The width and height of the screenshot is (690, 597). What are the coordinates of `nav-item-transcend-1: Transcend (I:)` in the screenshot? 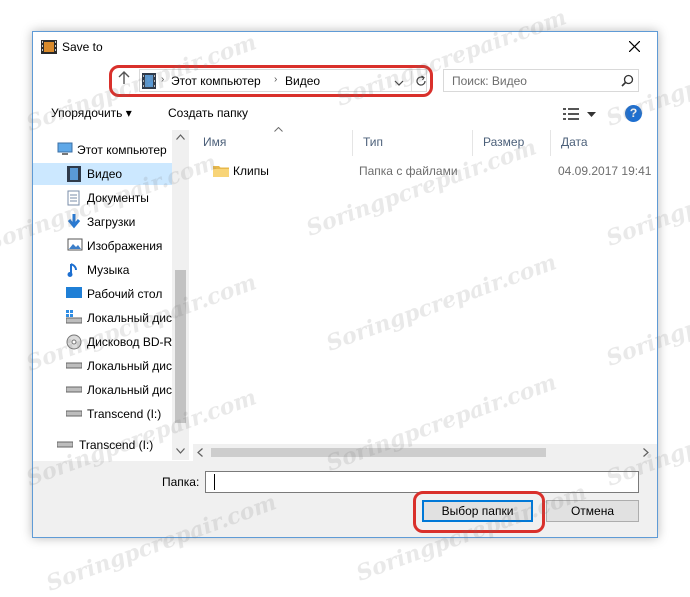 It's located at (102, 414).